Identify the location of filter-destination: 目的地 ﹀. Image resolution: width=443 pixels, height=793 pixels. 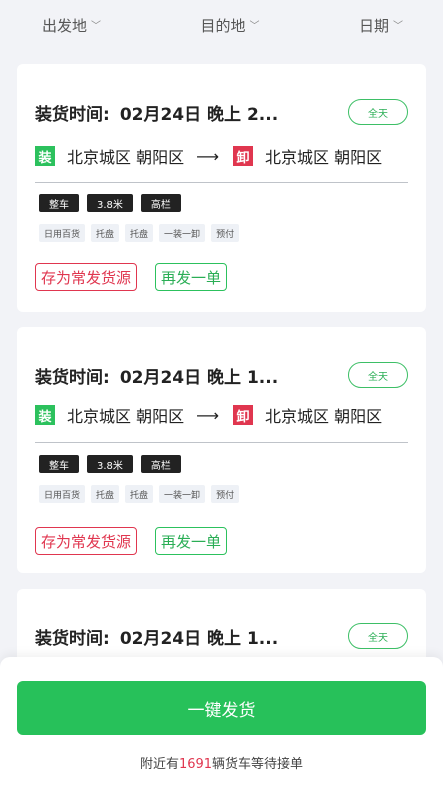
(229, 25).